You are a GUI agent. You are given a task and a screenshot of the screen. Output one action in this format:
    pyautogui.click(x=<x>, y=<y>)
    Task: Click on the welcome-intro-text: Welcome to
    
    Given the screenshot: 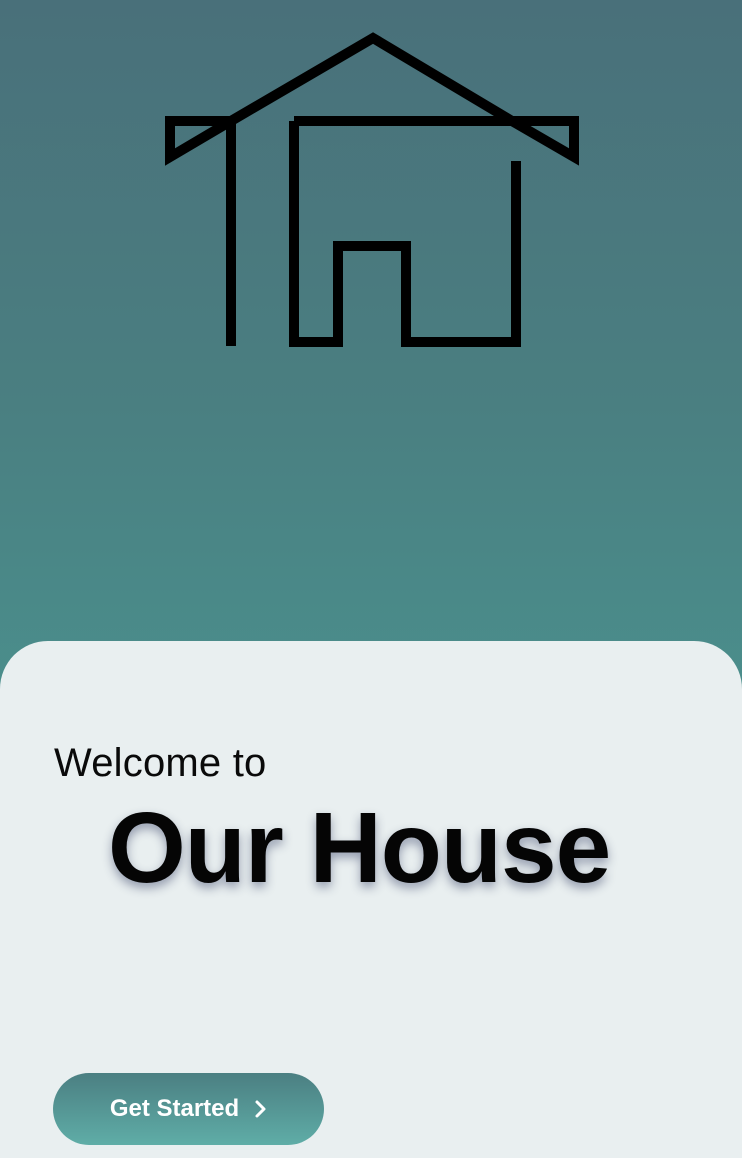 What is the action you would take?
    pyautogui.click(x=160, y=763)
    